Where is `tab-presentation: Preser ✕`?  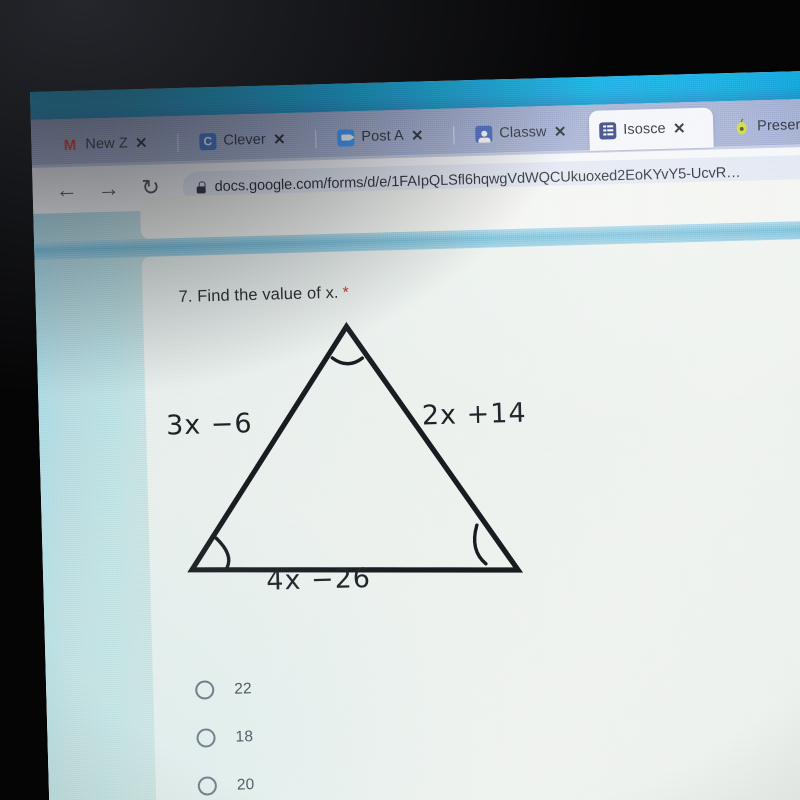 tab-presentation: Preser ✕ is located at coordinates (761, 125).